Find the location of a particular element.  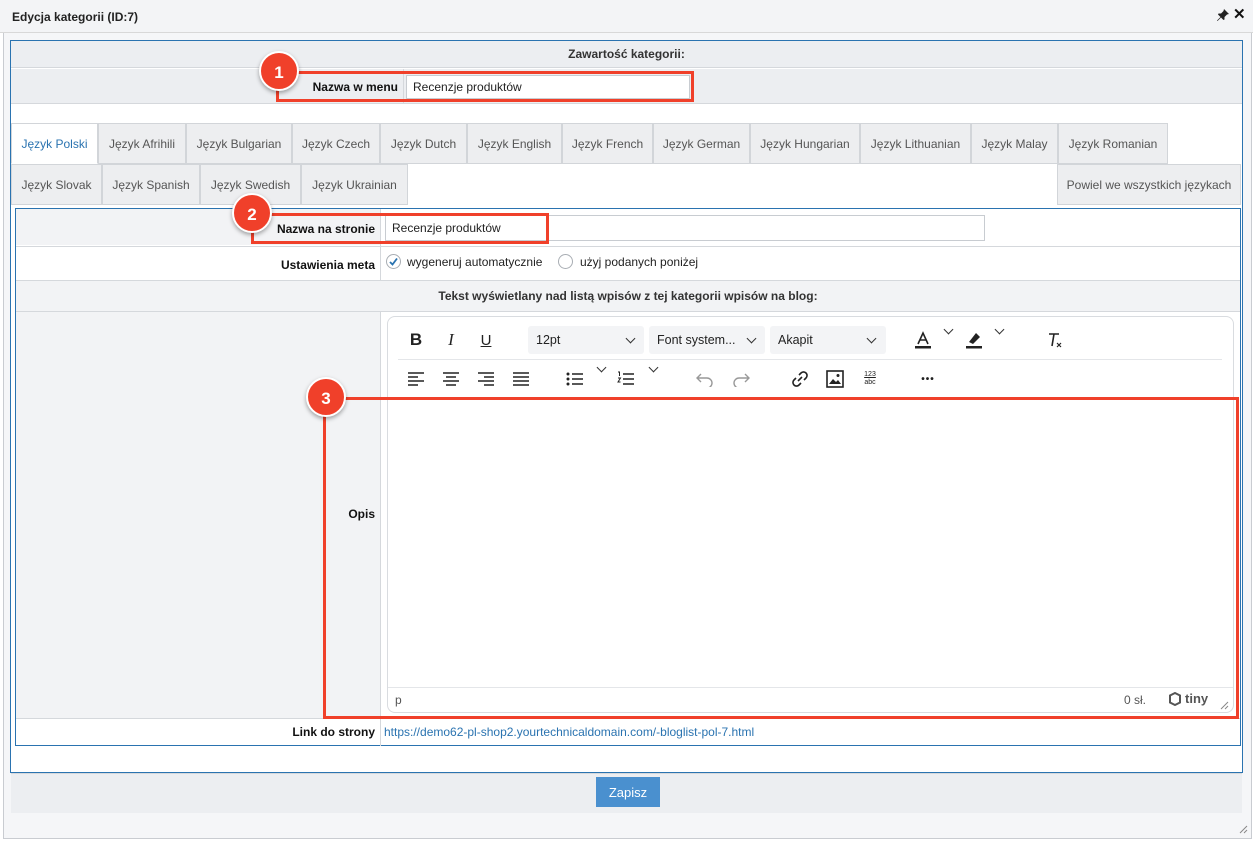

align-left-button is located at coordinates (416, 379).